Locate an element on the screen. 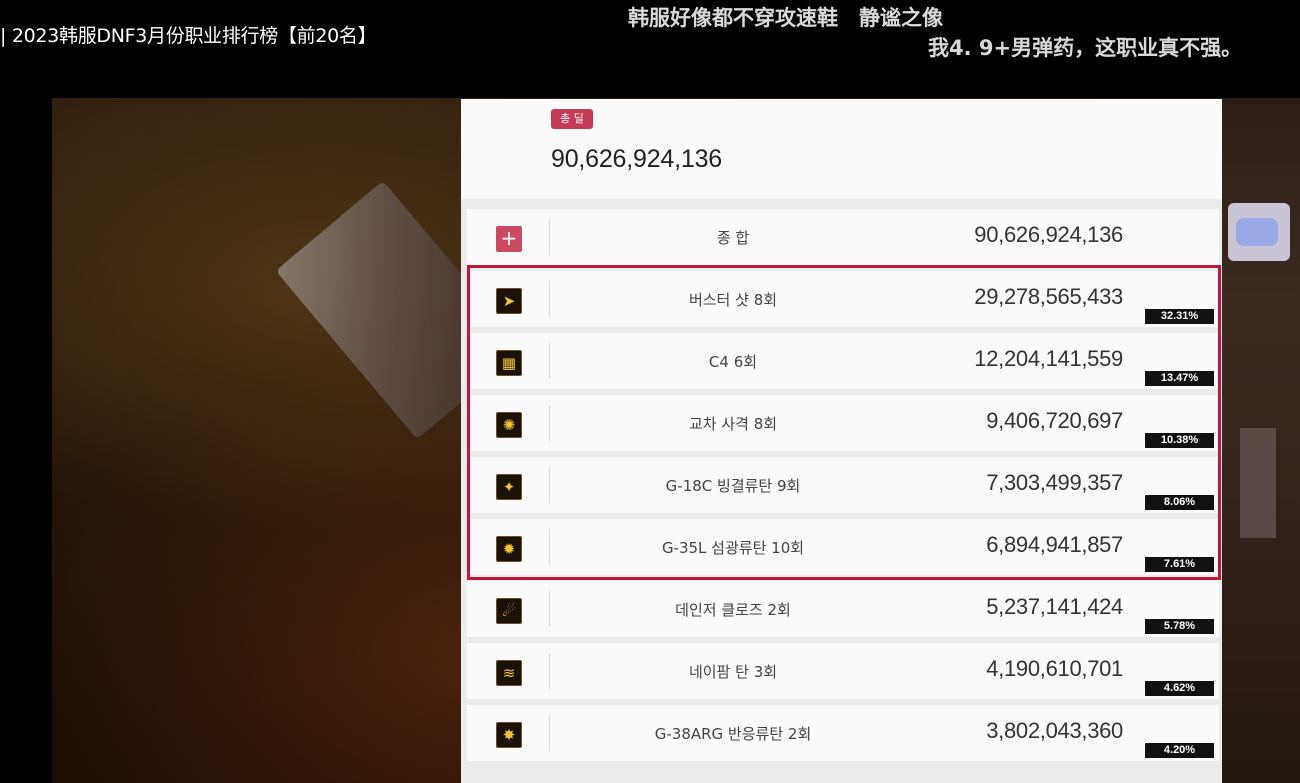  damage-value: 6,894,941,857 is located at coordinates (1054, 544).